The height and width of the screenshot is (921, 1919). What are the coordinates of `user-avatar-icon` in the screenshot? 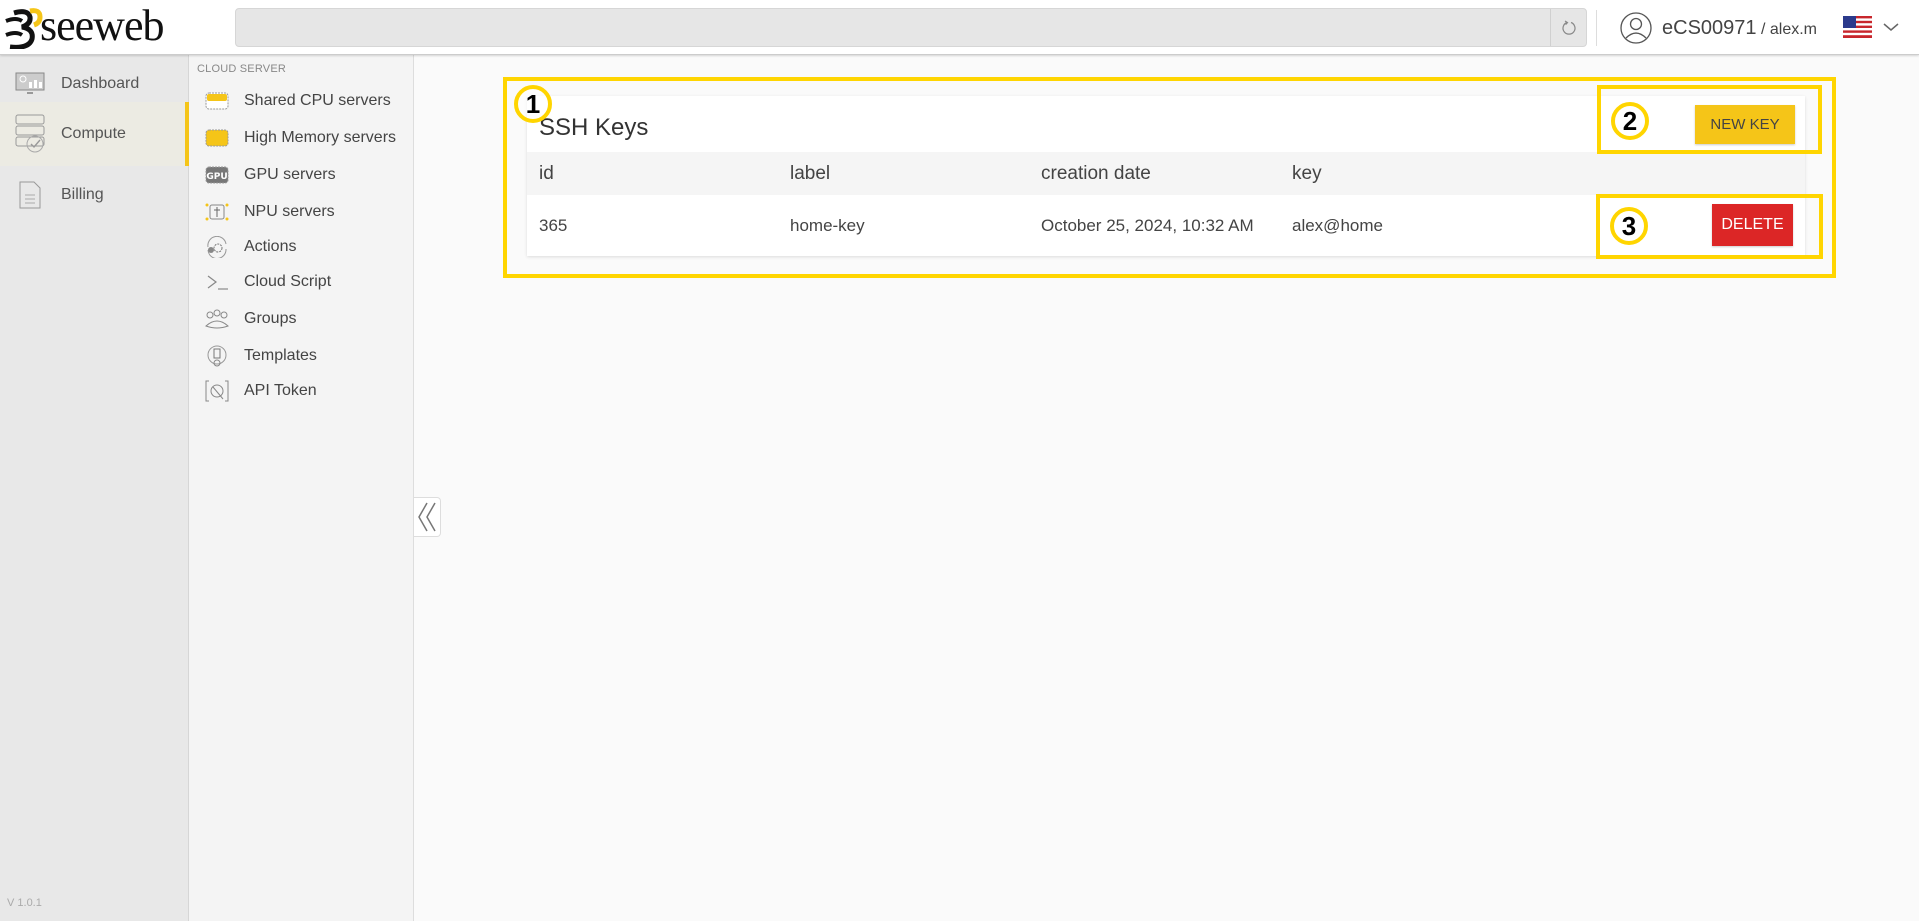 It's located at (1636, 28).